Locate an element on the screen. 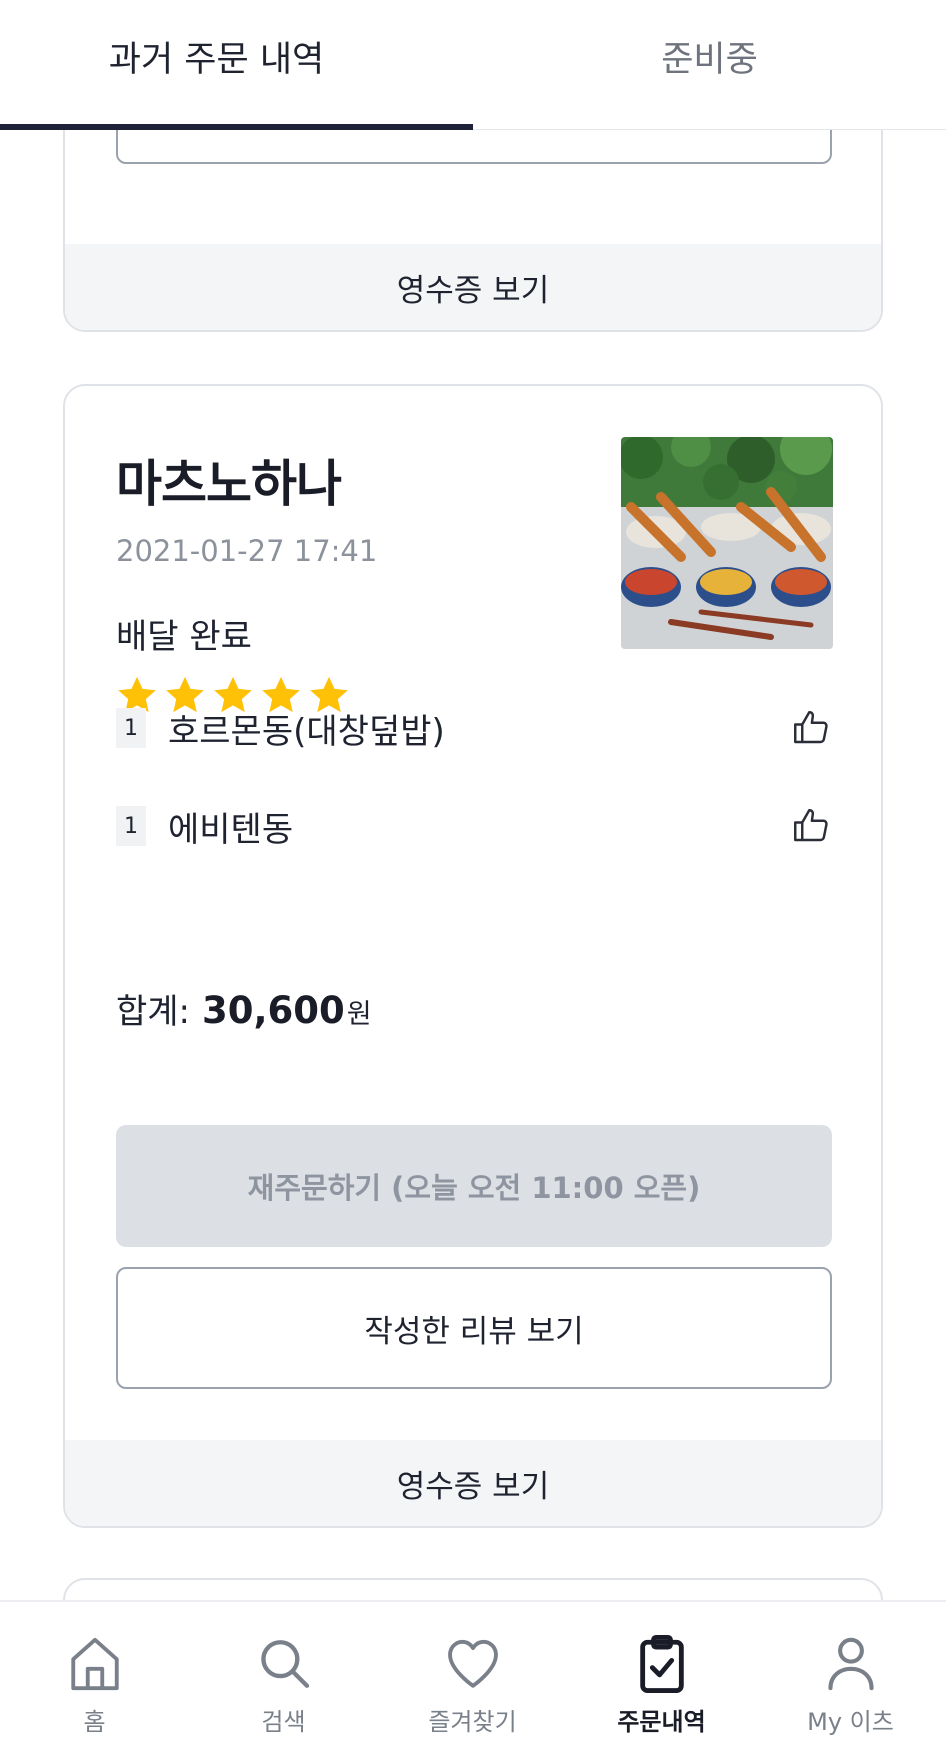 This screenshot has width=946, height=1755. nav-favorites: 즐겨찾기 is located at coordinates (472, 1678).